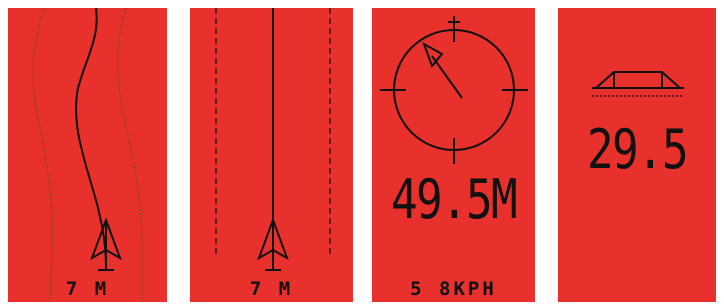 The height and width of the screenshot is (307, 724). Describe the element at coordinates (106, 244) in the screenshot. I see `vehicle-arrow-icon` at that location.